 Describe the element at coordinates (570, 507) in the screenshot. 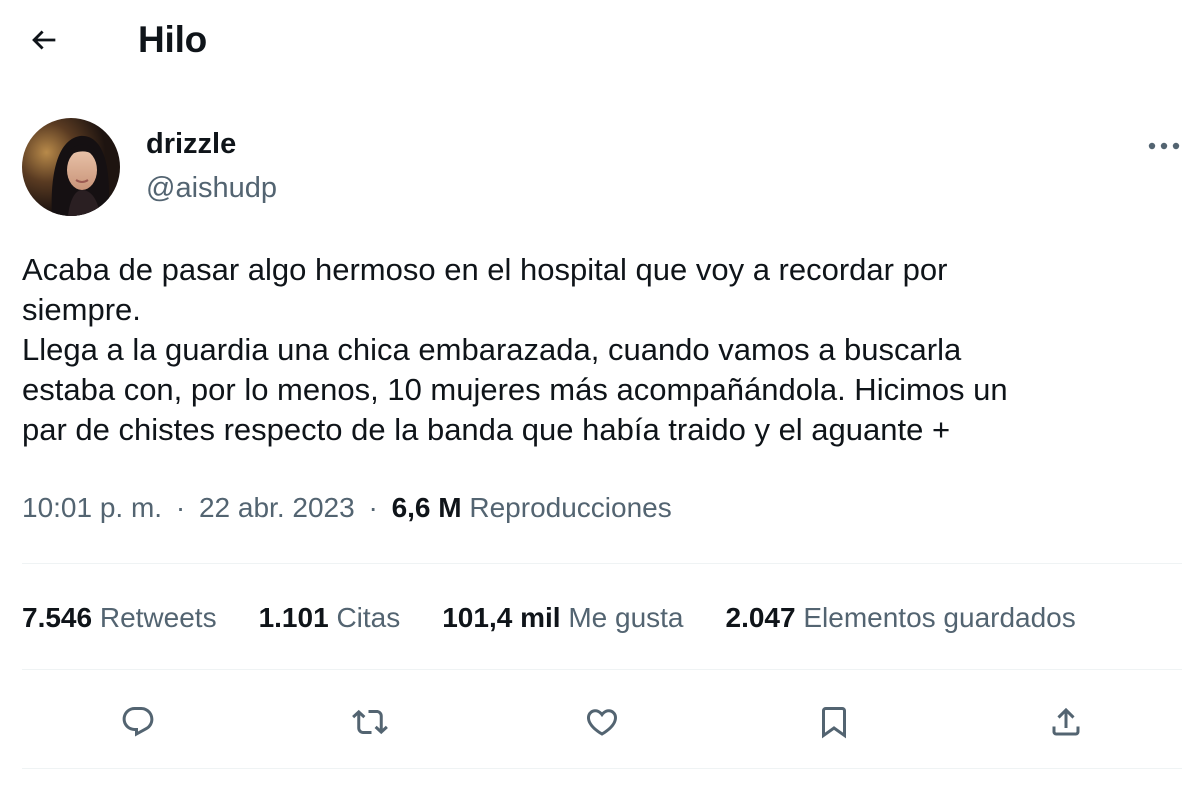

I see `views-label: Reproducciones` at that location.